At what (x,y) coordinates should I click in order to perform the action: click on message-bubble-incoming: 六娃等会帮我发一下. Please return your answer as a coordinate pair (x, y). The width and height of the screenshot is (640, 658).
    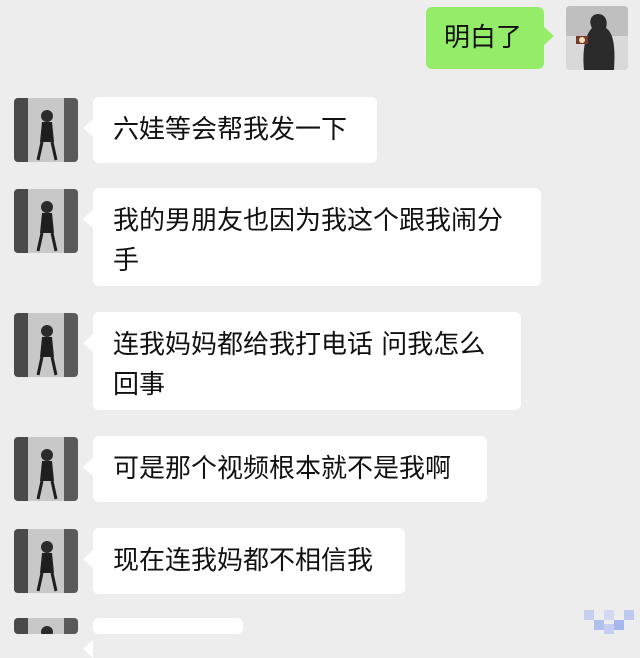
    Looking at the image, I should click on (230, 130).